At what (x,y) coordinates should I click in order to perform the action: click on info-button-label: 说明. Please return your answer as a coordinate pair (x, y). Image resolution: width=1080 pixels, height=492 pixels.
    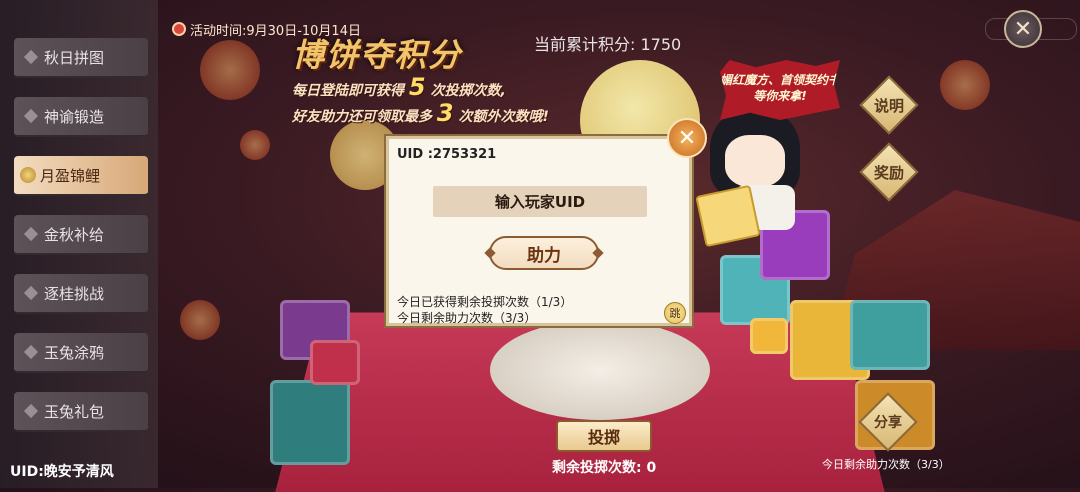
    Looking at the image, I should click on (888, 105).